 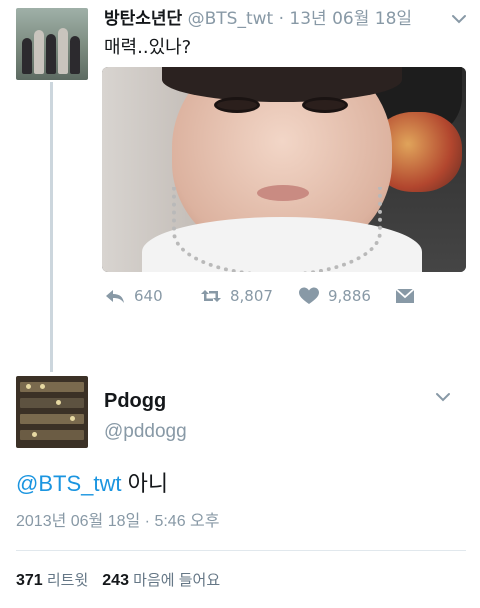 What do you see at coordinates (251, 296) in the screenshot?
I see `retweet-count: 8,807` at bounding box center [251, 296].